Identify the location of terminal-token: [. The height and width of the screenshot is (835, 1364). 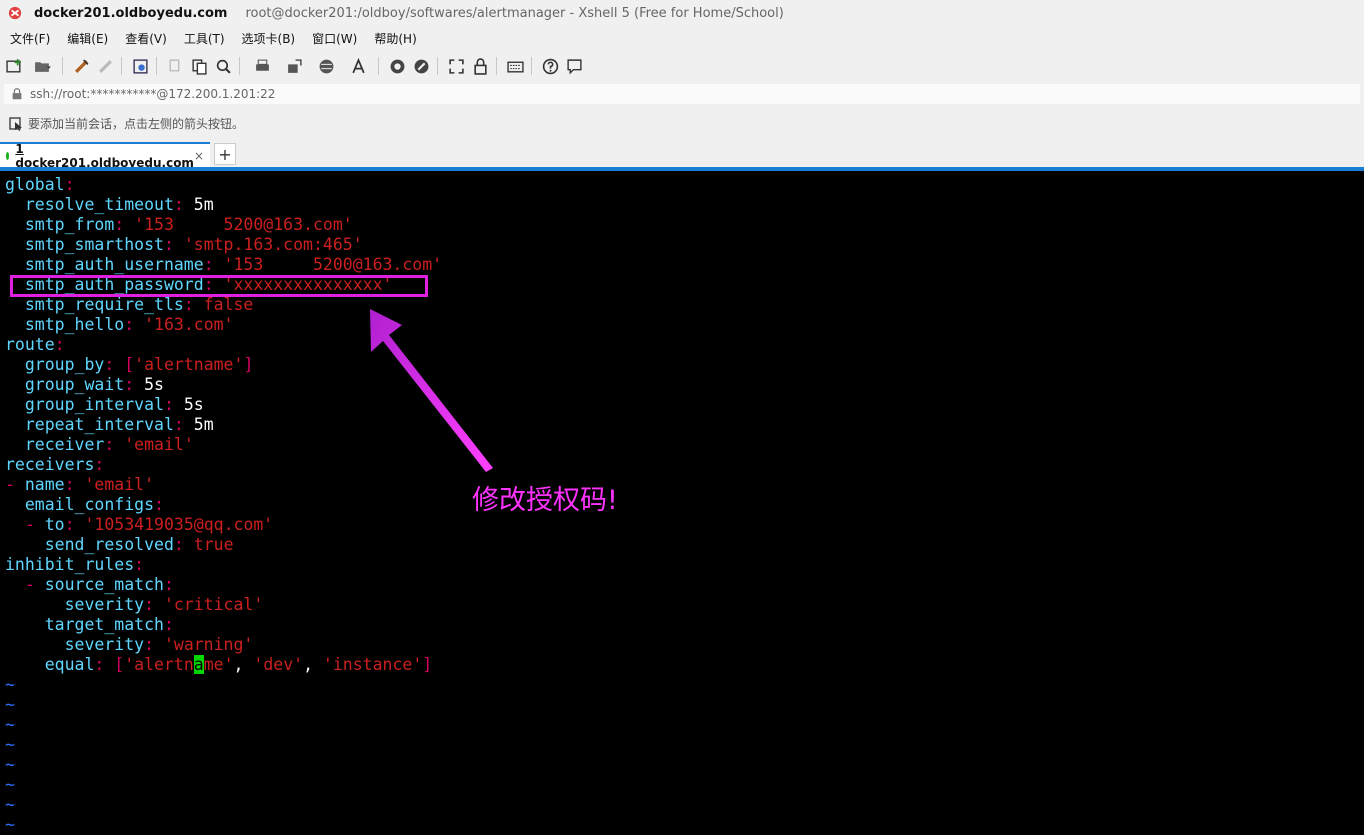
(124, 364).